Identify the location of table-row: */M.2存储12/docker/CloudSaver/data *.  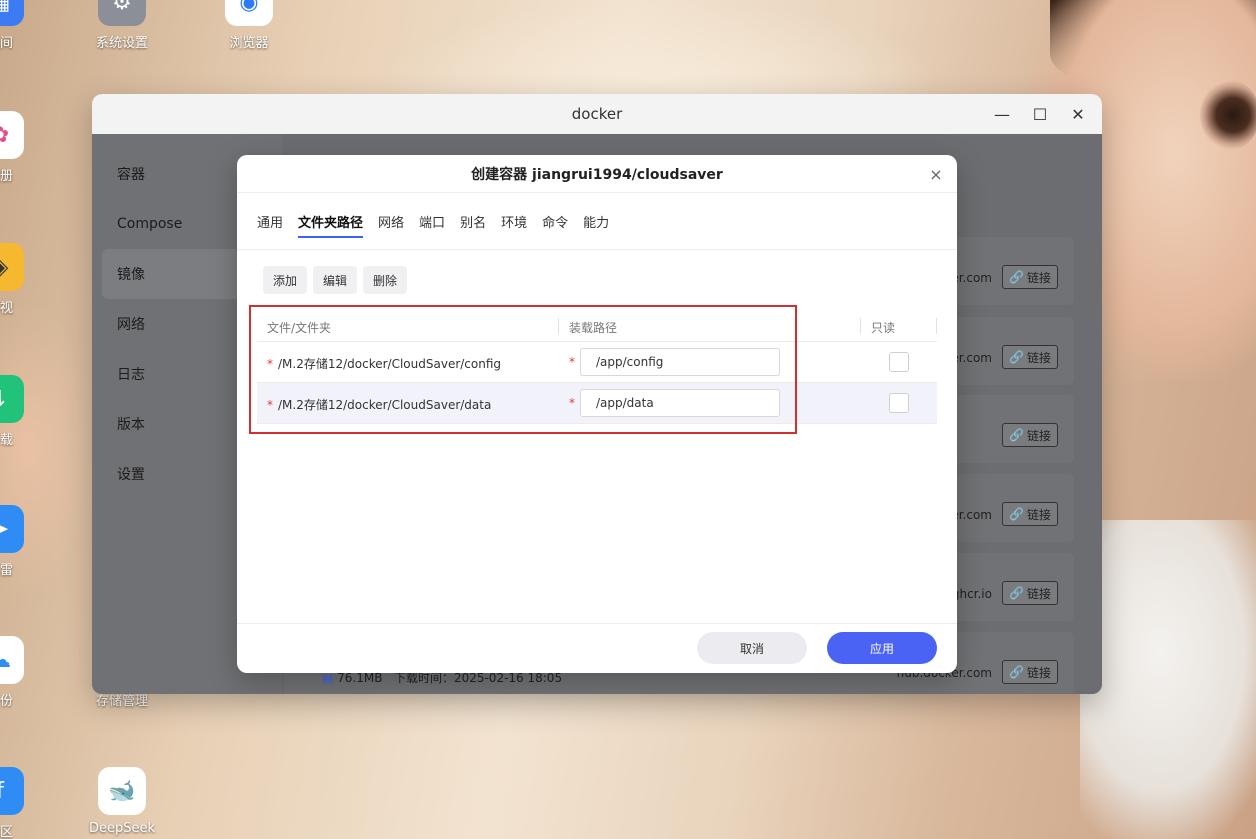
(597, 403).